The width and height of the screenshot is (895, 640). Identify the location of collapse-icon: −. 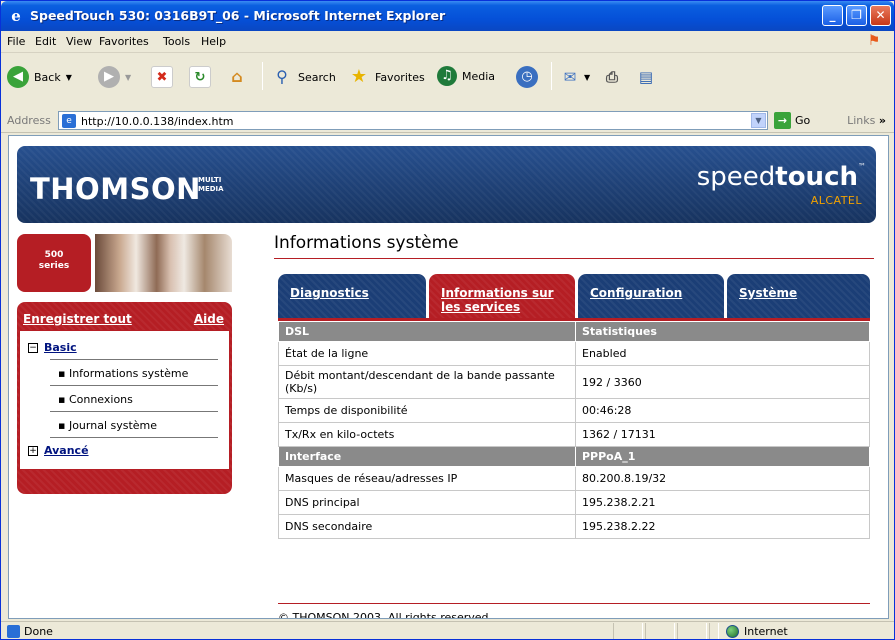
(33, 348).